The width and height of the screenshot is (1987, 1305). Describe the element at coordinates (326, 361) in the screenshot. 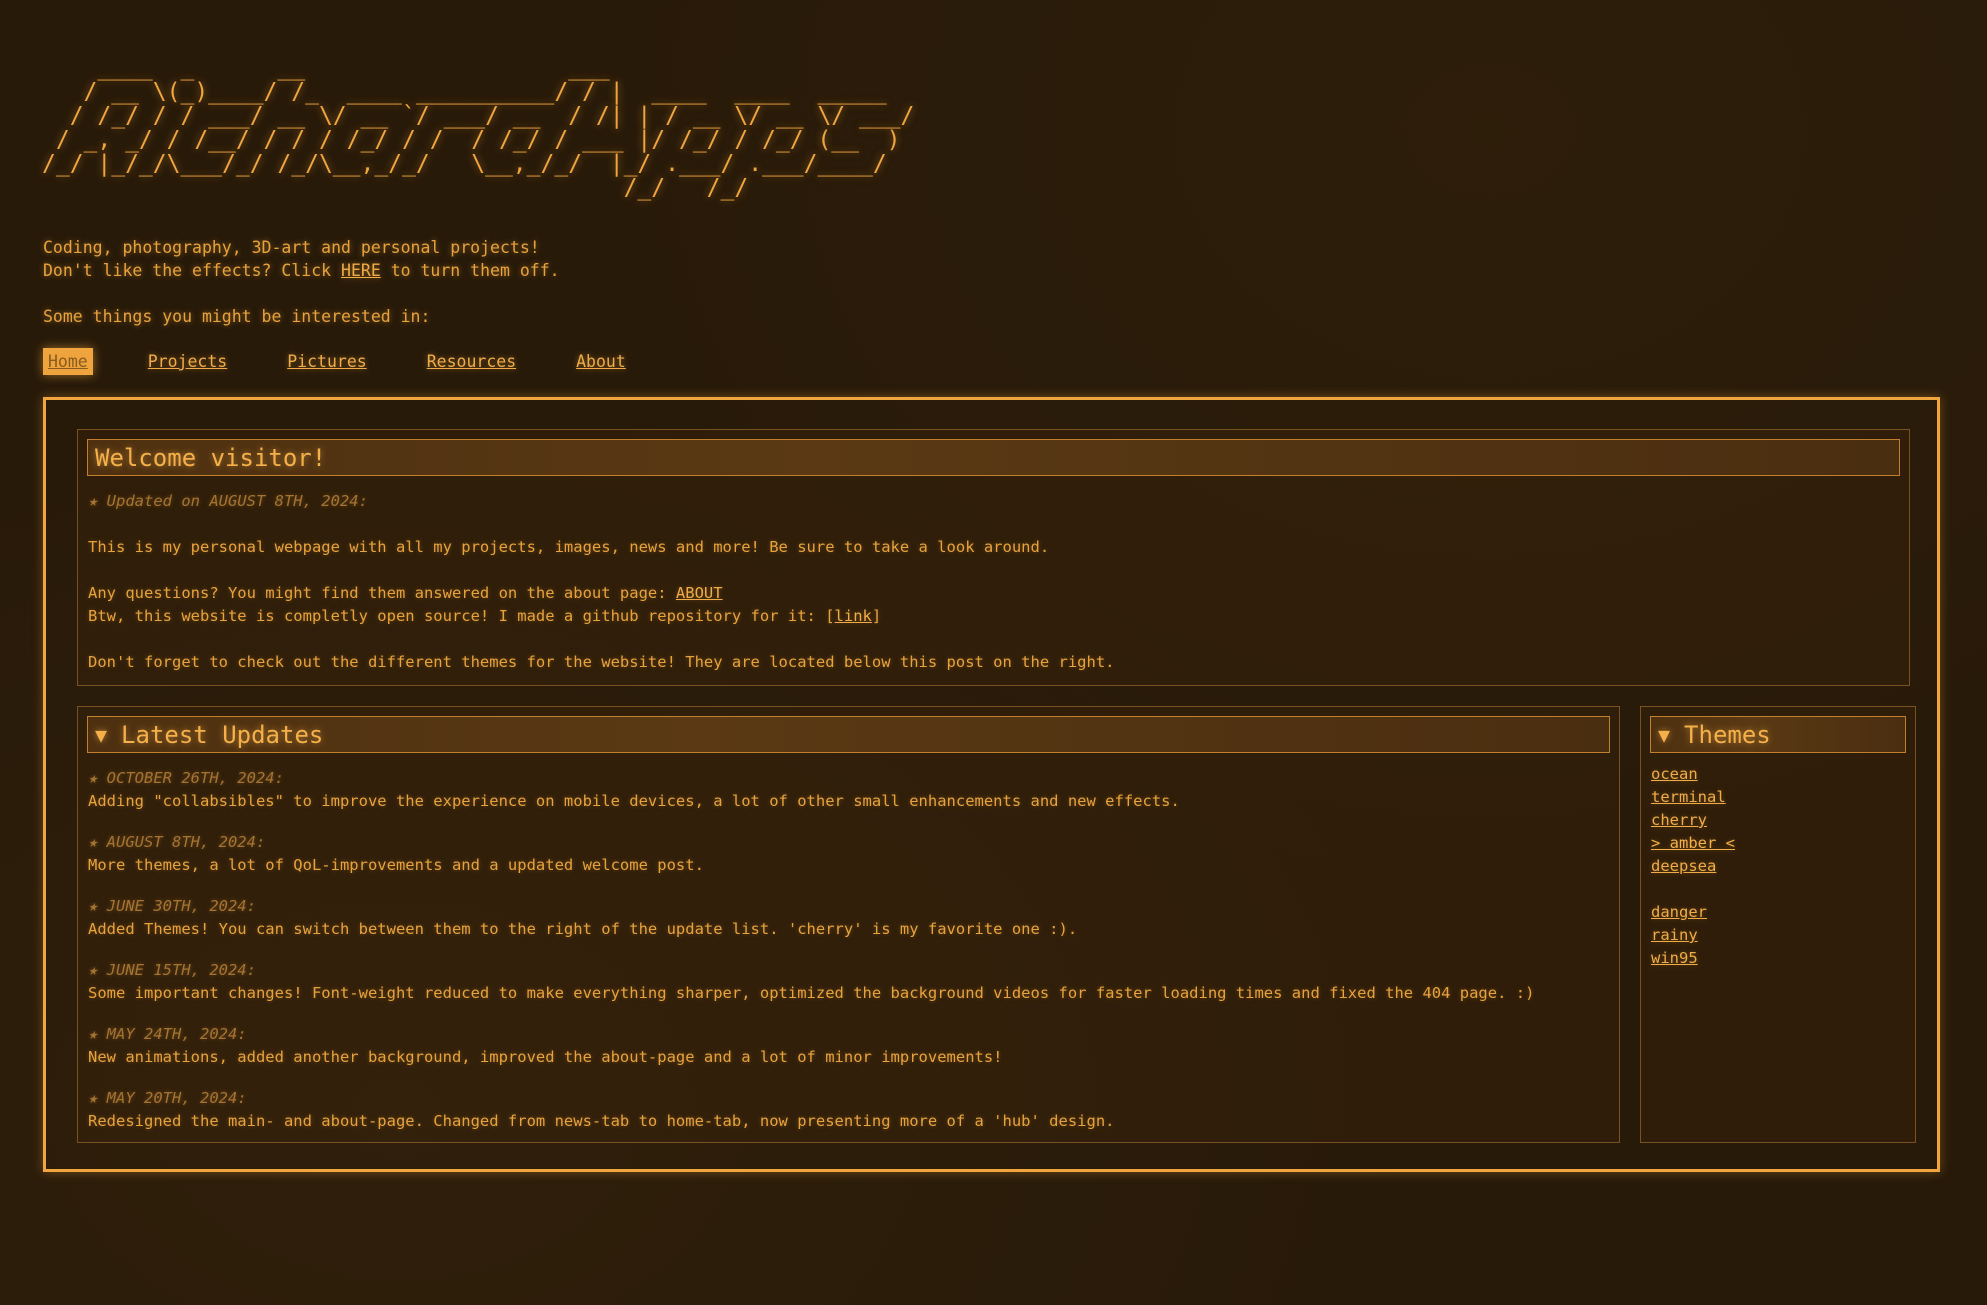

I see `nav-pictures: Pictures` at that location.